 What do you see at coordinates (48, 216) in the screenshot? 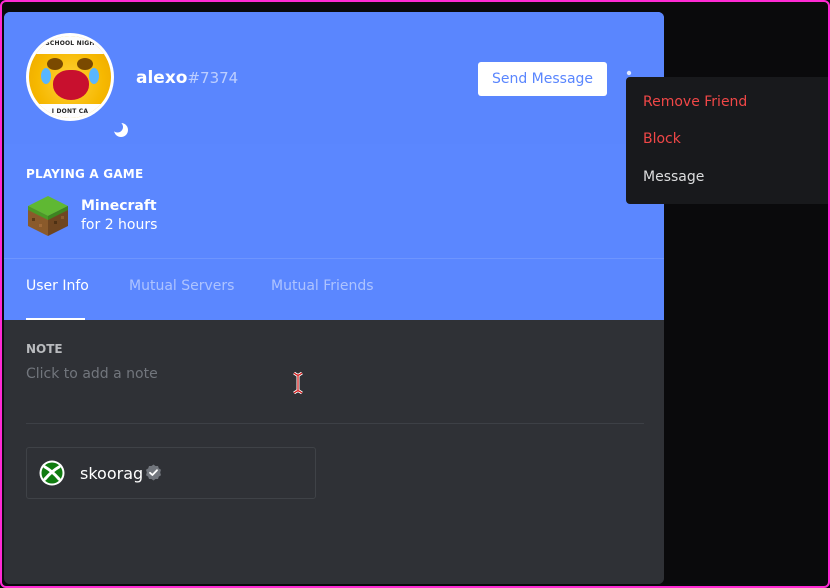
I see `minecraft-grass-block-icon` at bounding box center [48, 216].